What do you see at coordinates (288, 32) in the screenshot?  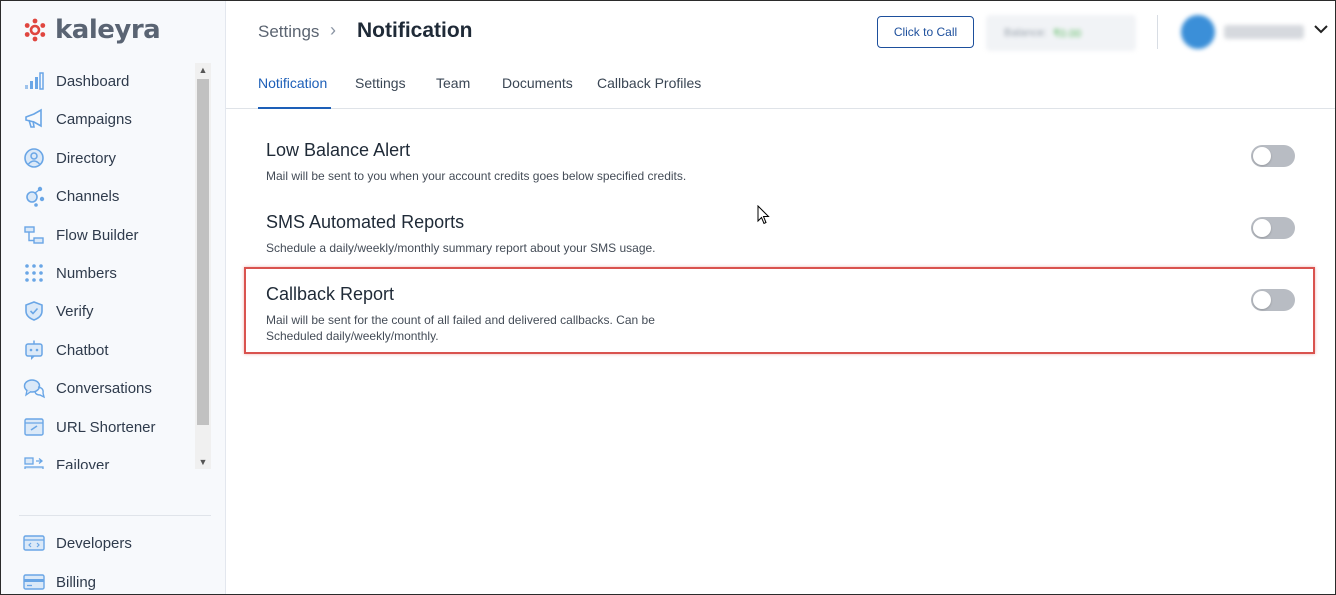 I see `breadcrumb-settings-link: Settings` at bounding box center [288, 32].